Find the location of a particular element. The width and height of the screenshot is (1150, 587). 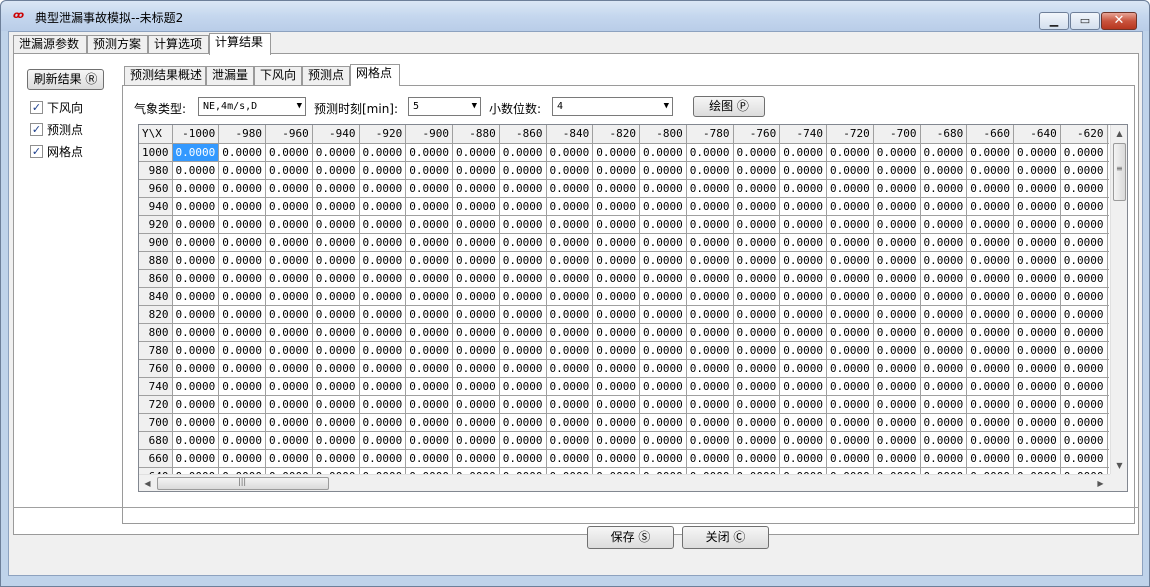

tab-leak-amount: 泄漏量 is located at coordinates (230, 75).